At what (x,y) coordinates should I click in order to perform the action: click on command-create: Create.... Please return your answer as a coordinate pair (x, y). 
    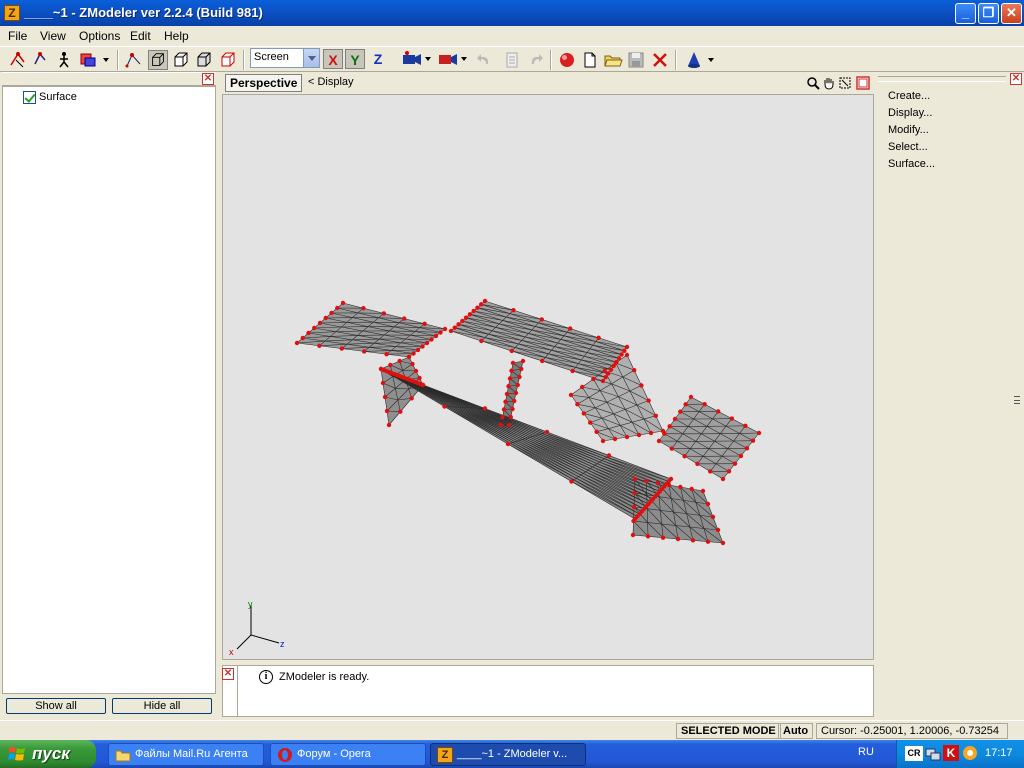
    Looking at the image, I should click on (909, 96).